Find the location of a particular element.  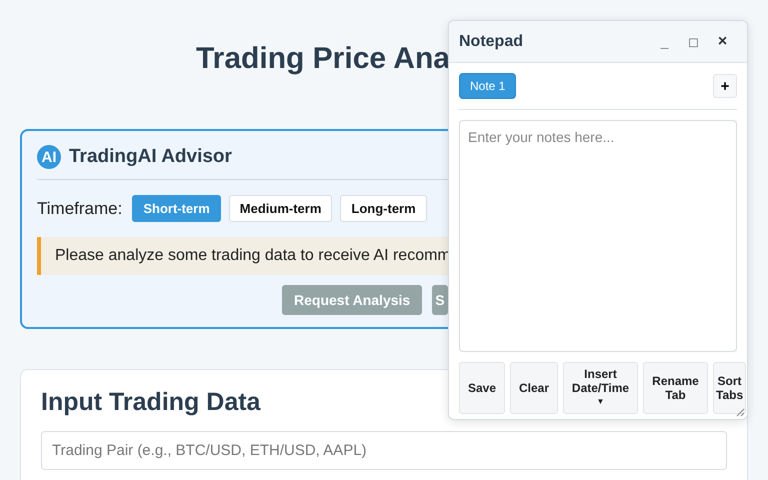

timeframe-label: Timeframe: is located at coordinates (79, 208).